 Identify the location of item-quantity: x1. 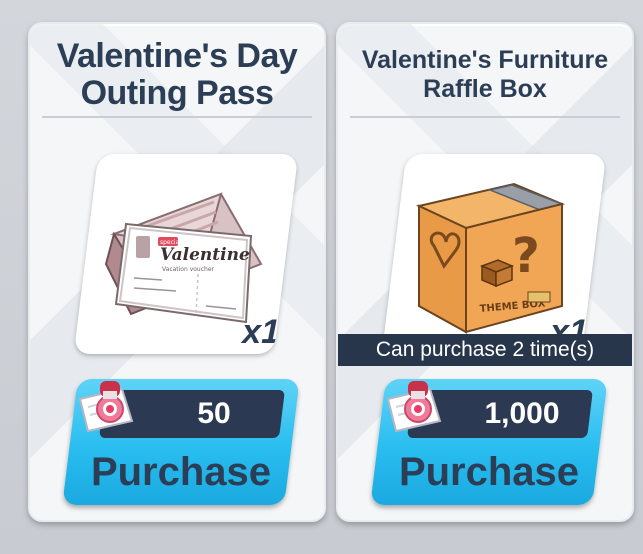
(261, 332).